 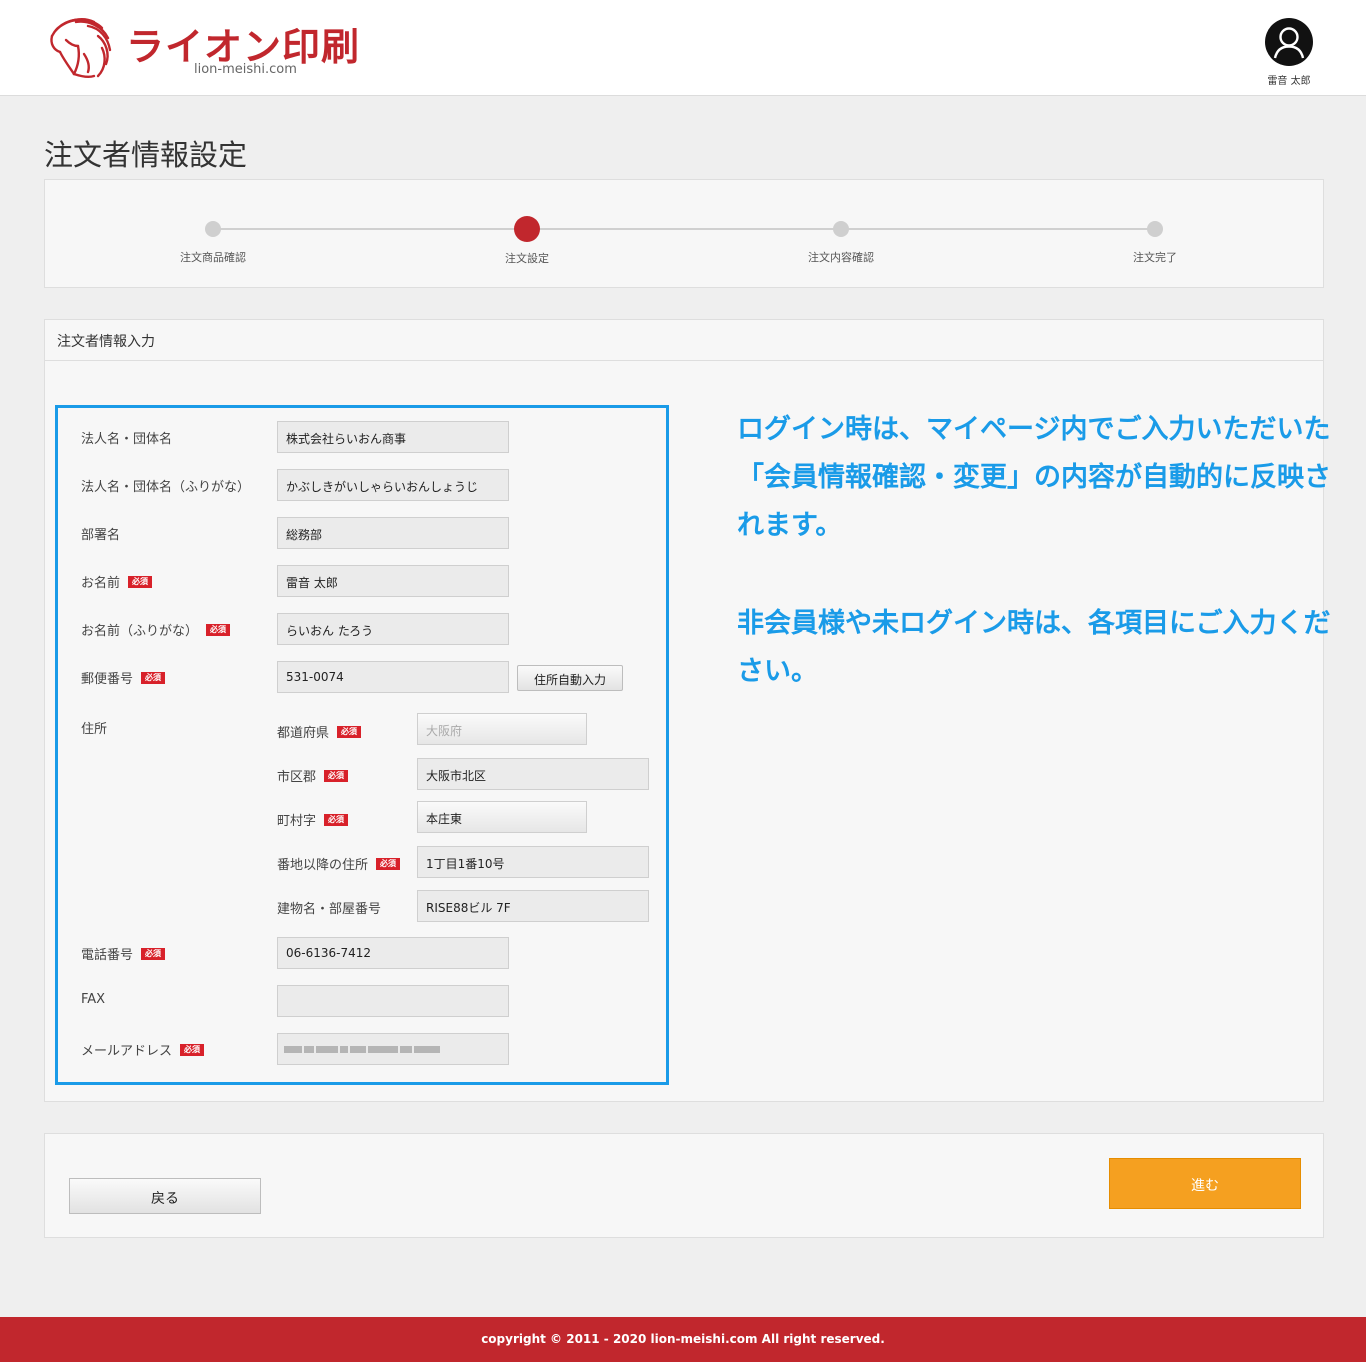 I want to click on email-field, so click(x=393, y=1049).